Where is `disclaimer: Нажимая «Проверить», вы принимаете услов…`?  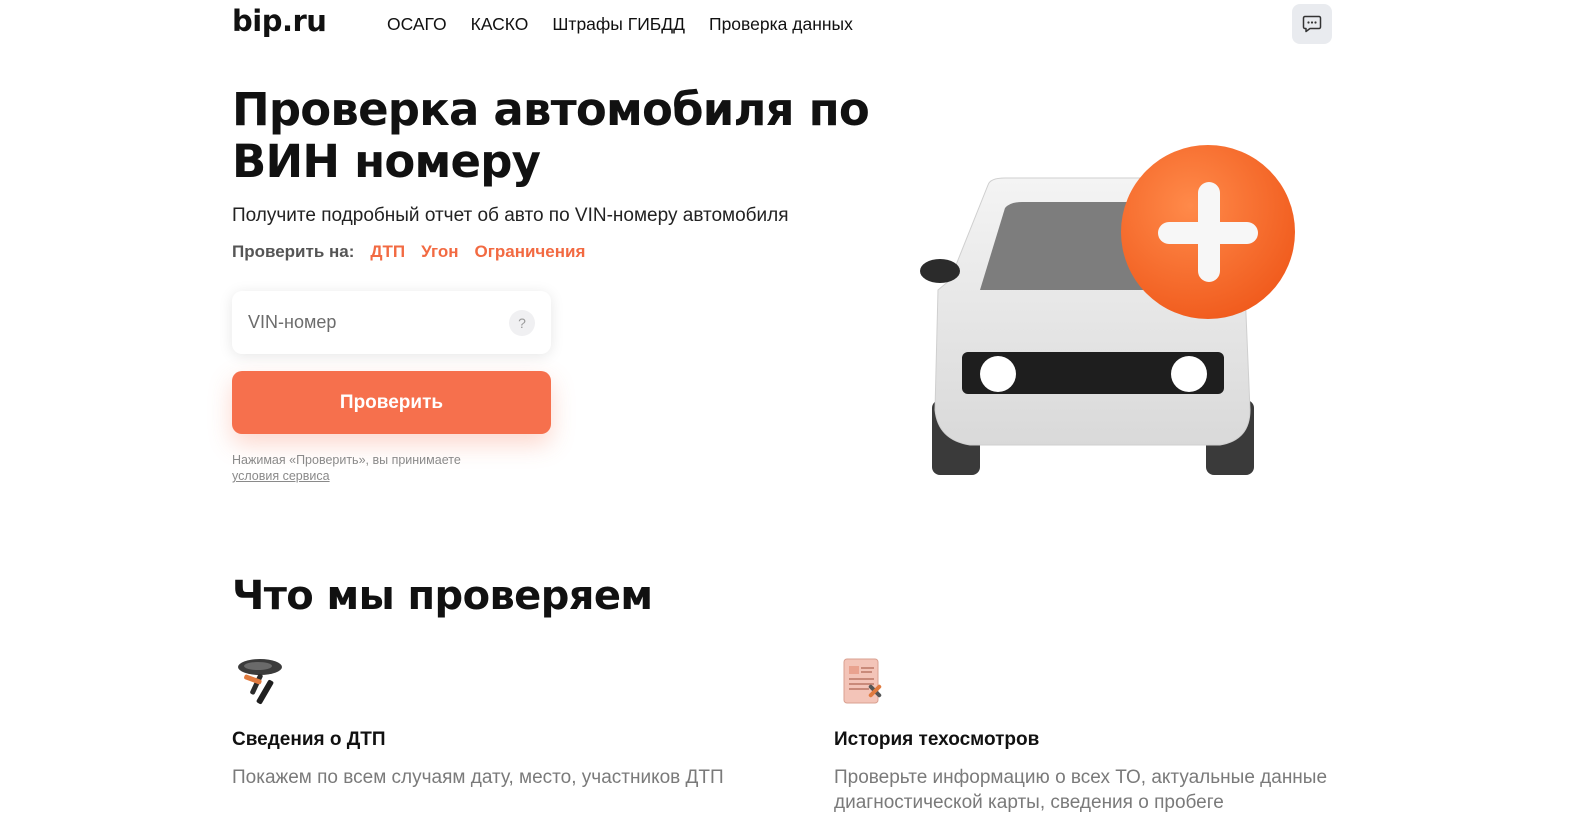 disclaimer: Нажимая «Проверить», вы принимаете услов… is located at coordinates (346, 468).